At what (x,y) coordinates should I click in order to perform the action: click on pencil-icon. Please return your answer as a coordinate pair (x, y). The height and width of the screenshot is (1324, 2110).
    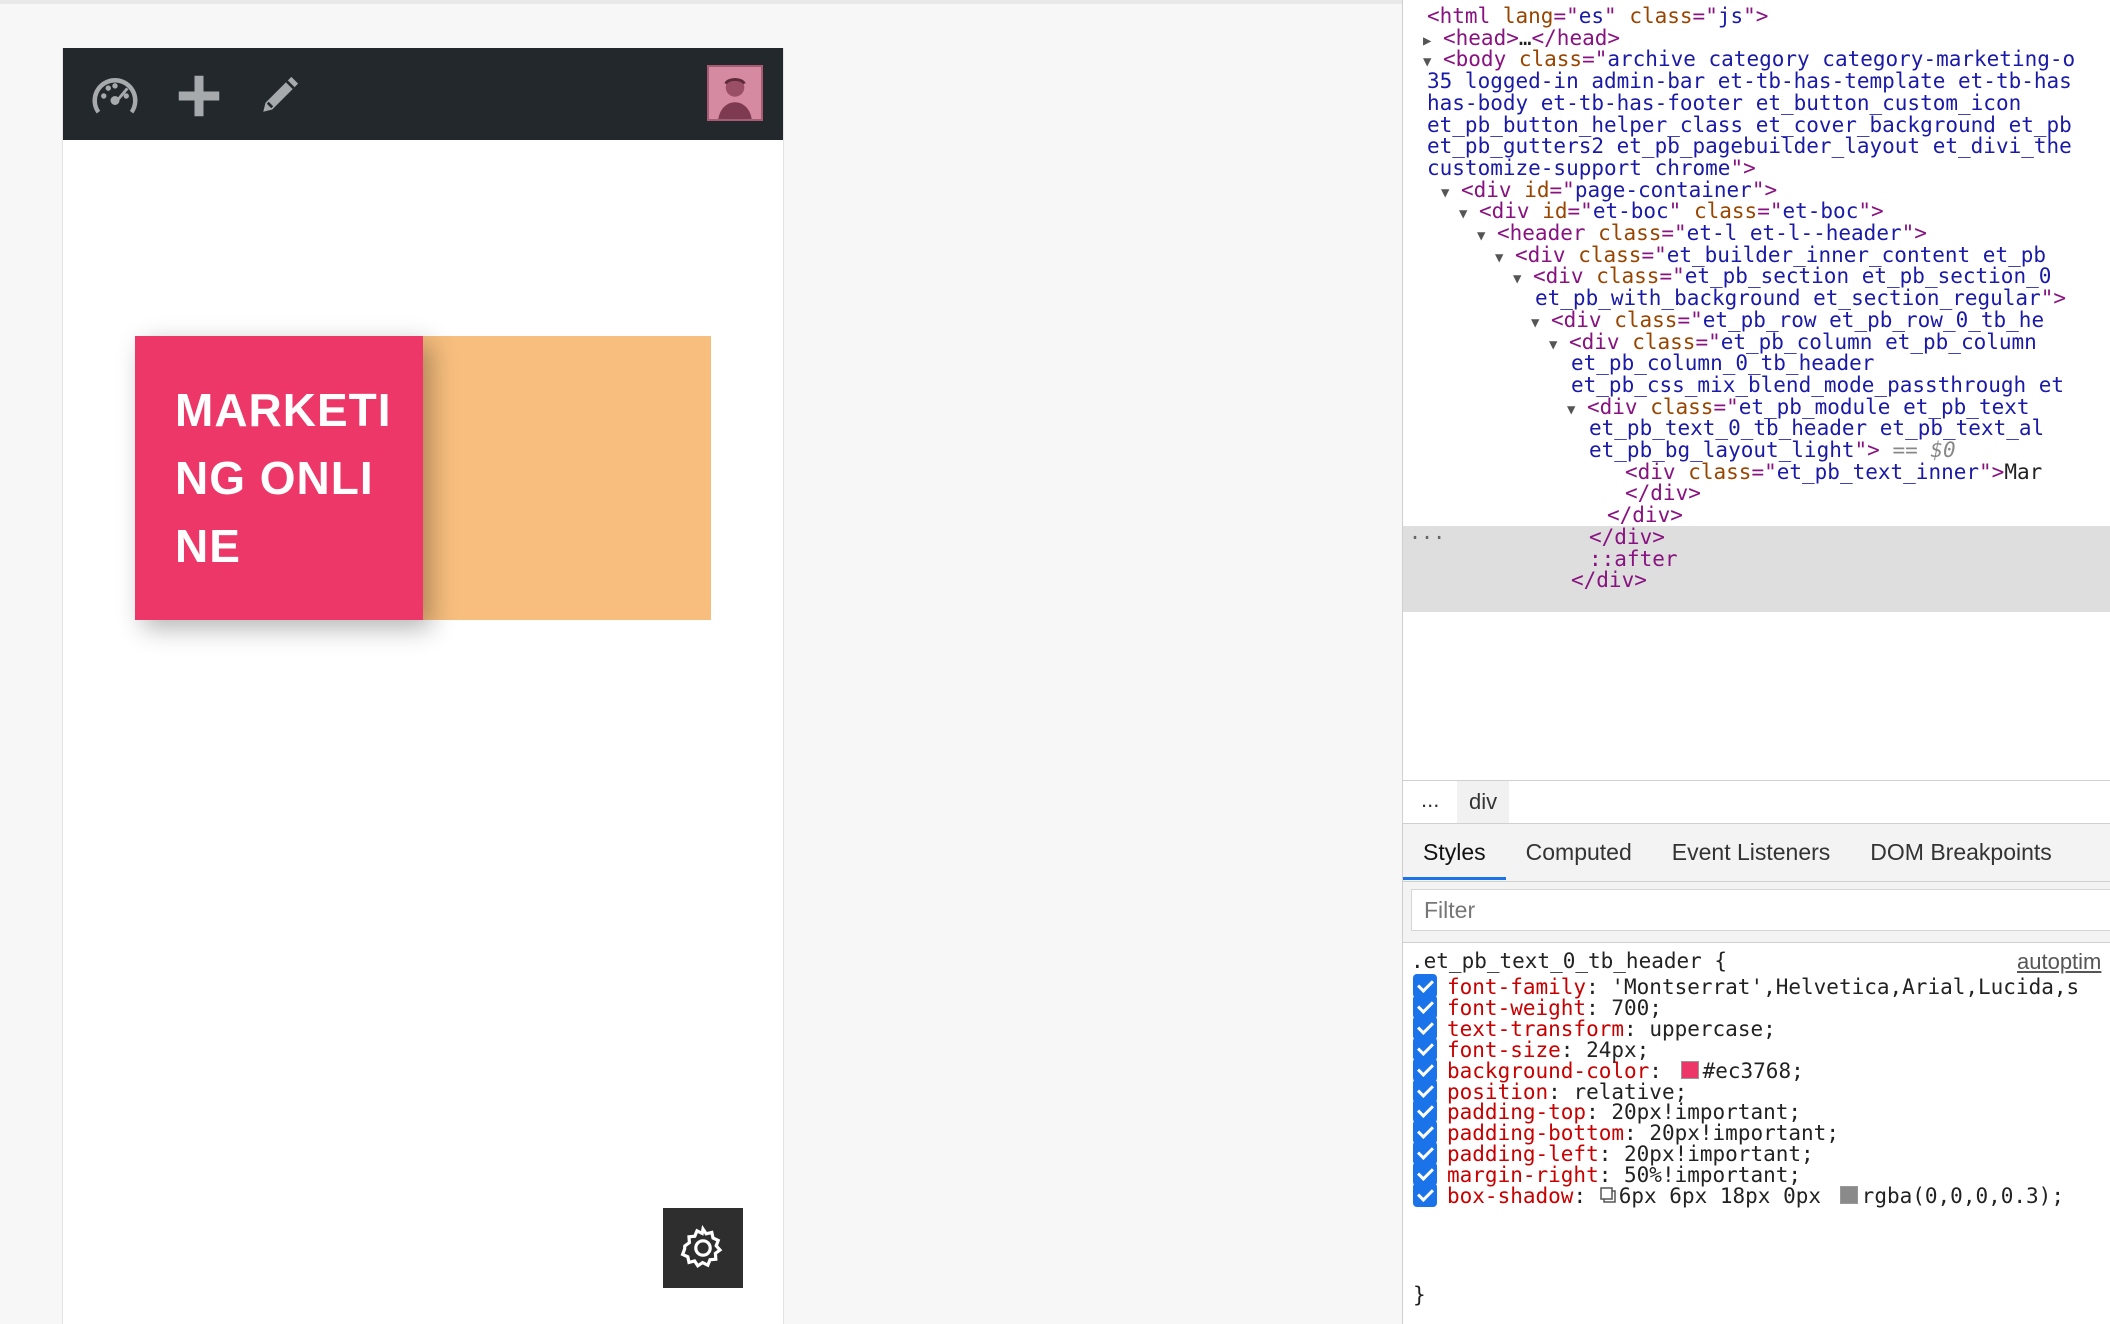
    Looking at the image, I should click on (279, 96).